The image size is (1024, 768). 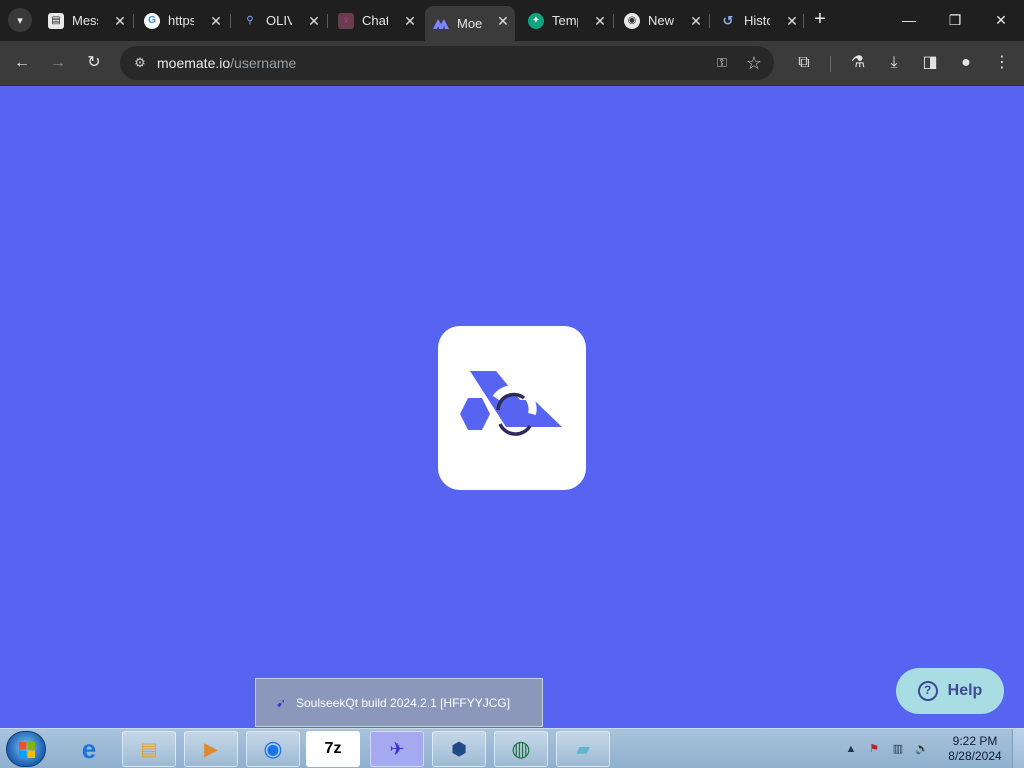 What do you see at coordinates (263, 63) in the screenshot?
I see `url-path: /username` at bounding box center [263, 63].